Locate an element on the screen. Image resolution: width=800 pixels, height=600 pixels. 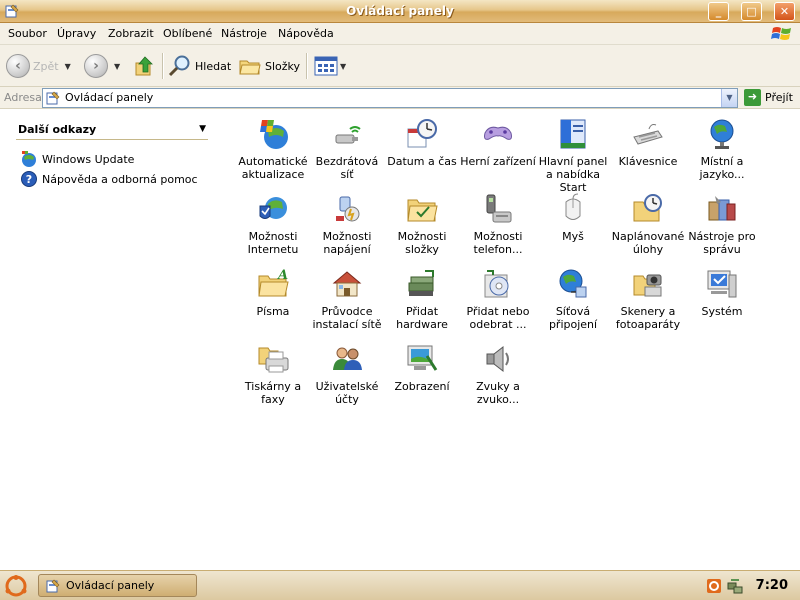
item-scanners-cameras: Skenery a fotoaparáty is located at coordinates (648, 302).